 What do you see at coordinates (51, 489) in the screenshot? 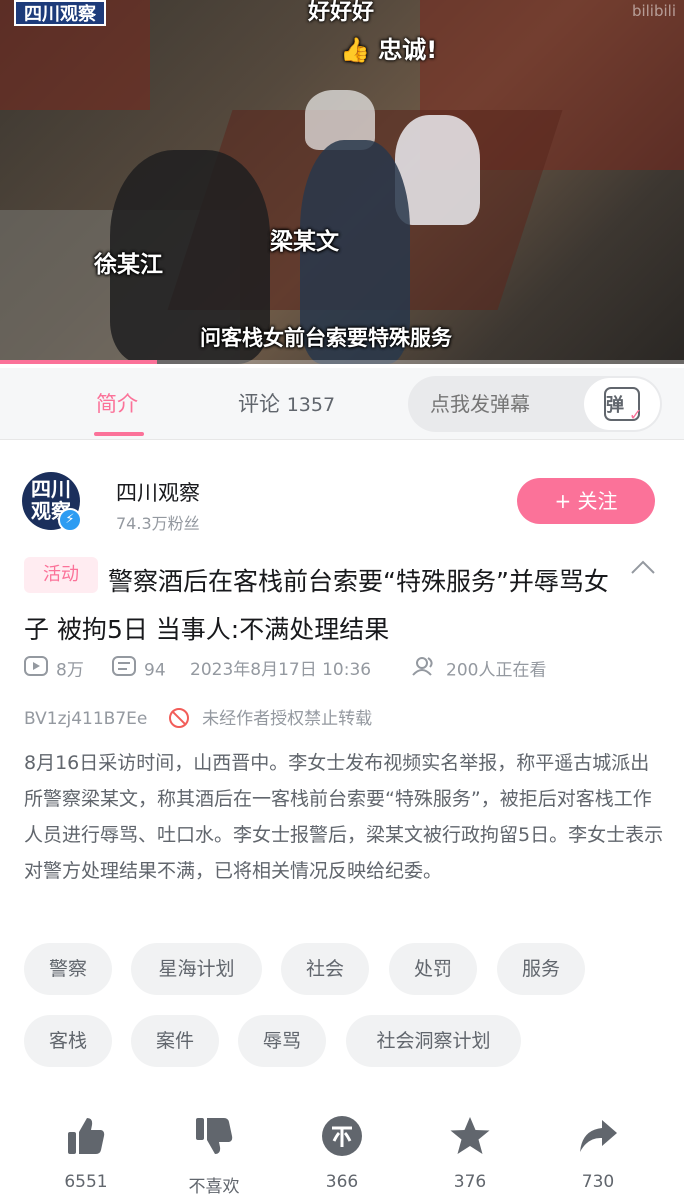
I see `avatar-text: 四川` at bounding box center [51, 489].